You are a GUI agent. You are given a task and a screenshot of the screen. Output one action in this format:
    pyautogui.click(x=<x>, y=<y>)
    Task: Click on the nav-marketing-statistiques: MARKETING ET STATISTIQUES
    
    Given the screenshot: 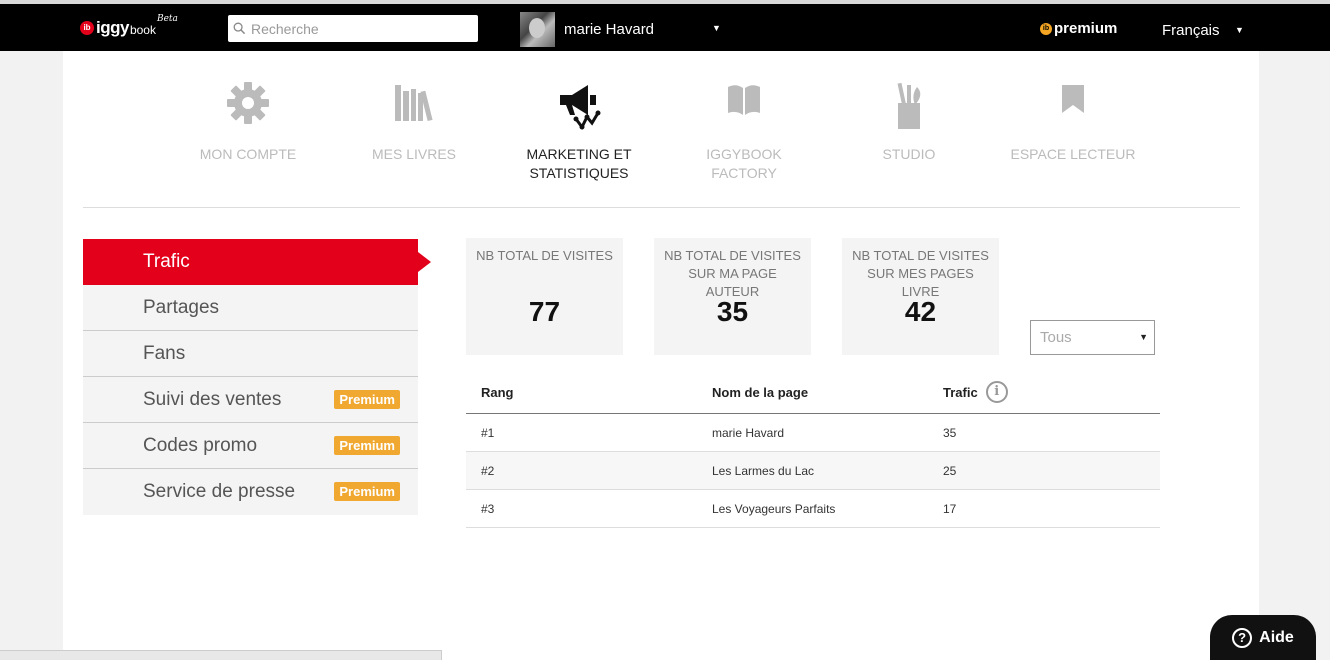 What is the action you would take?
    pyautogui.click(x=579, y=132)
    